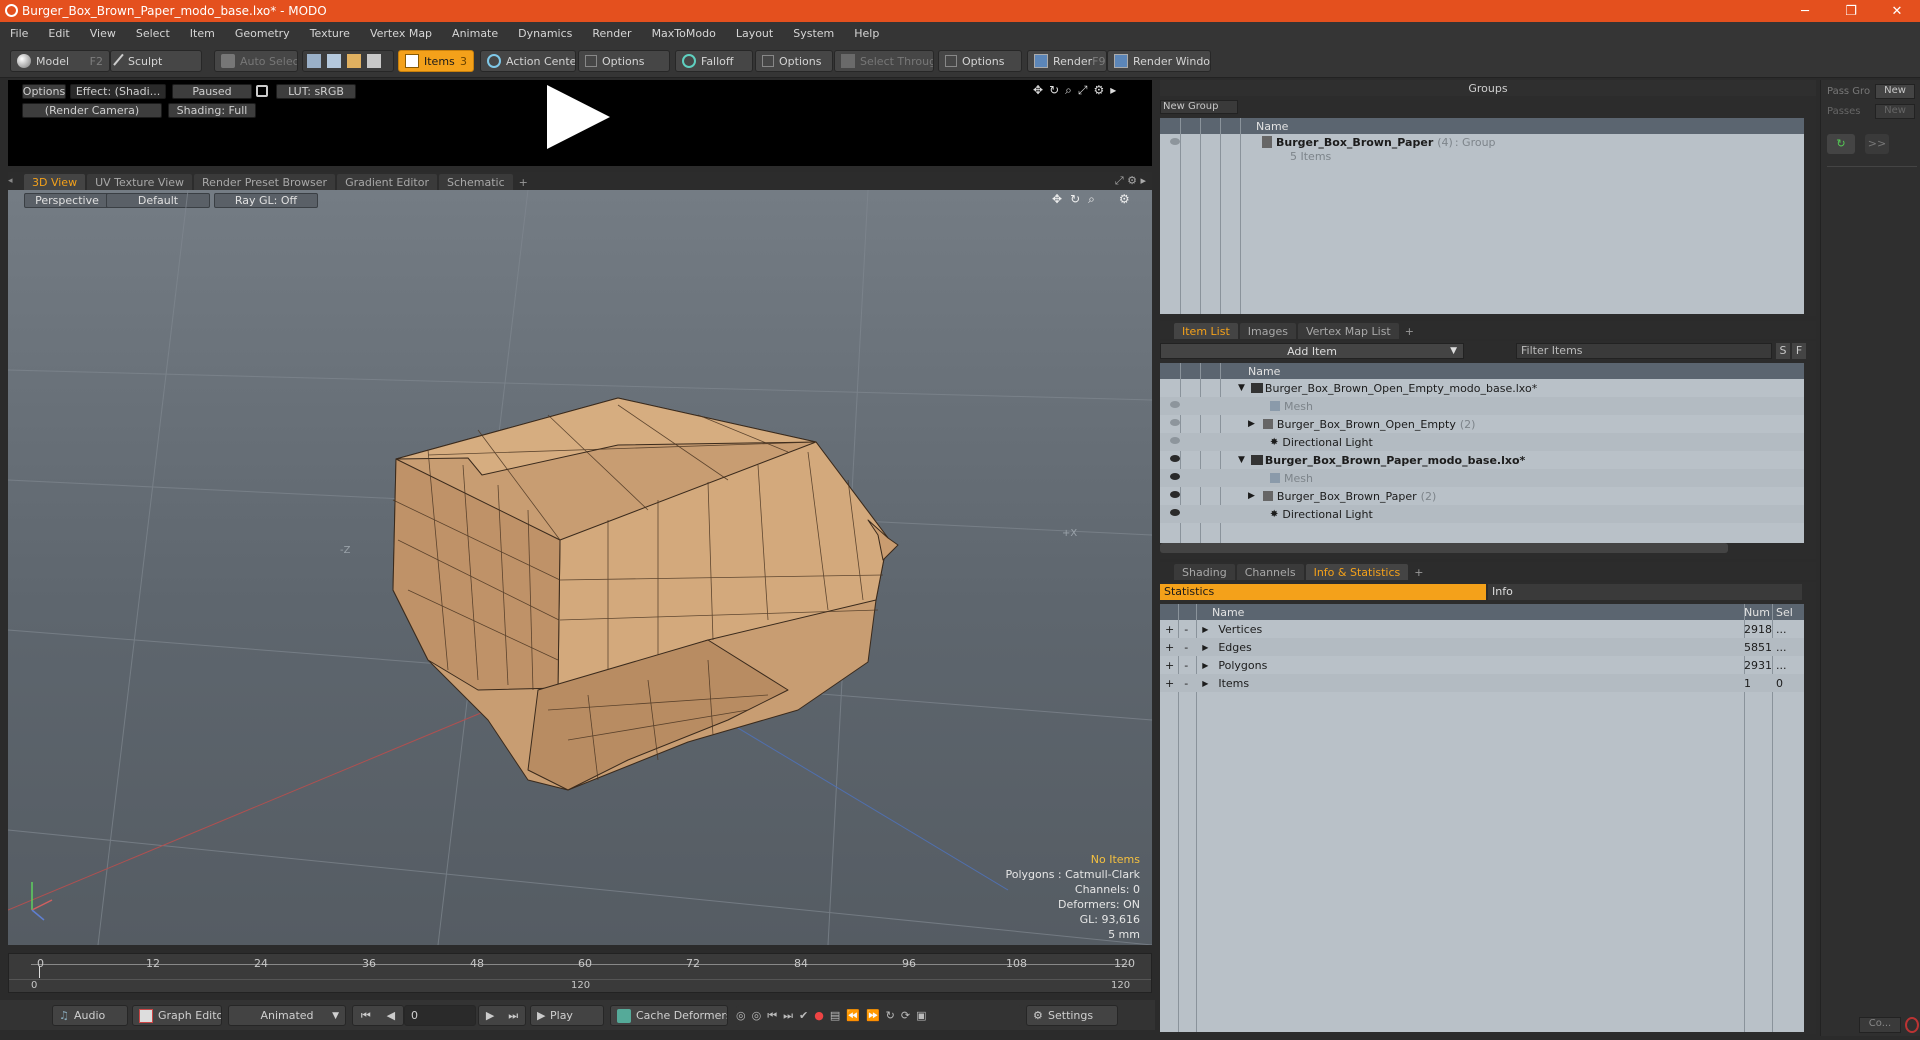 The height and width of the screenshot is (1040, 1920). What do you see at coordinates (853, 1015) in the screenshot?
I see `skip-back-icon: ⏪` at bounding box center [853, 1015].